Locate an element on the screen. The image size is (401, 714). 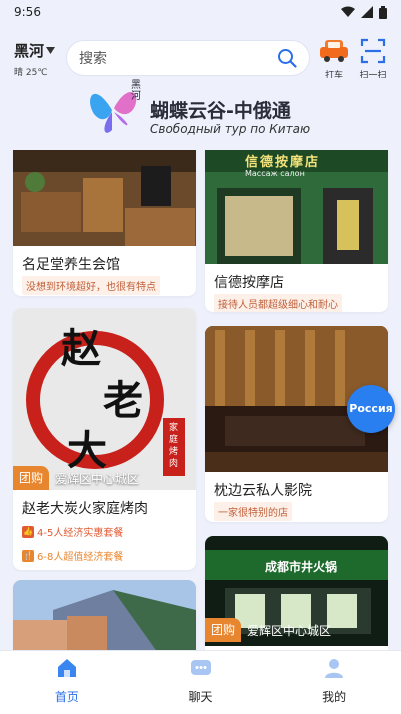
battery-icon is located at coordinates (383, 12).